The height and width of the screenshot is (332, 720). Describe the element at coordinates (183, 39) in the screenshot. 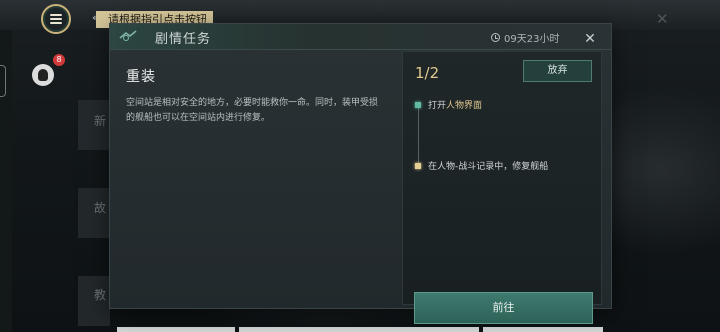

I see `dialog-title: 剧情任务` at that location.